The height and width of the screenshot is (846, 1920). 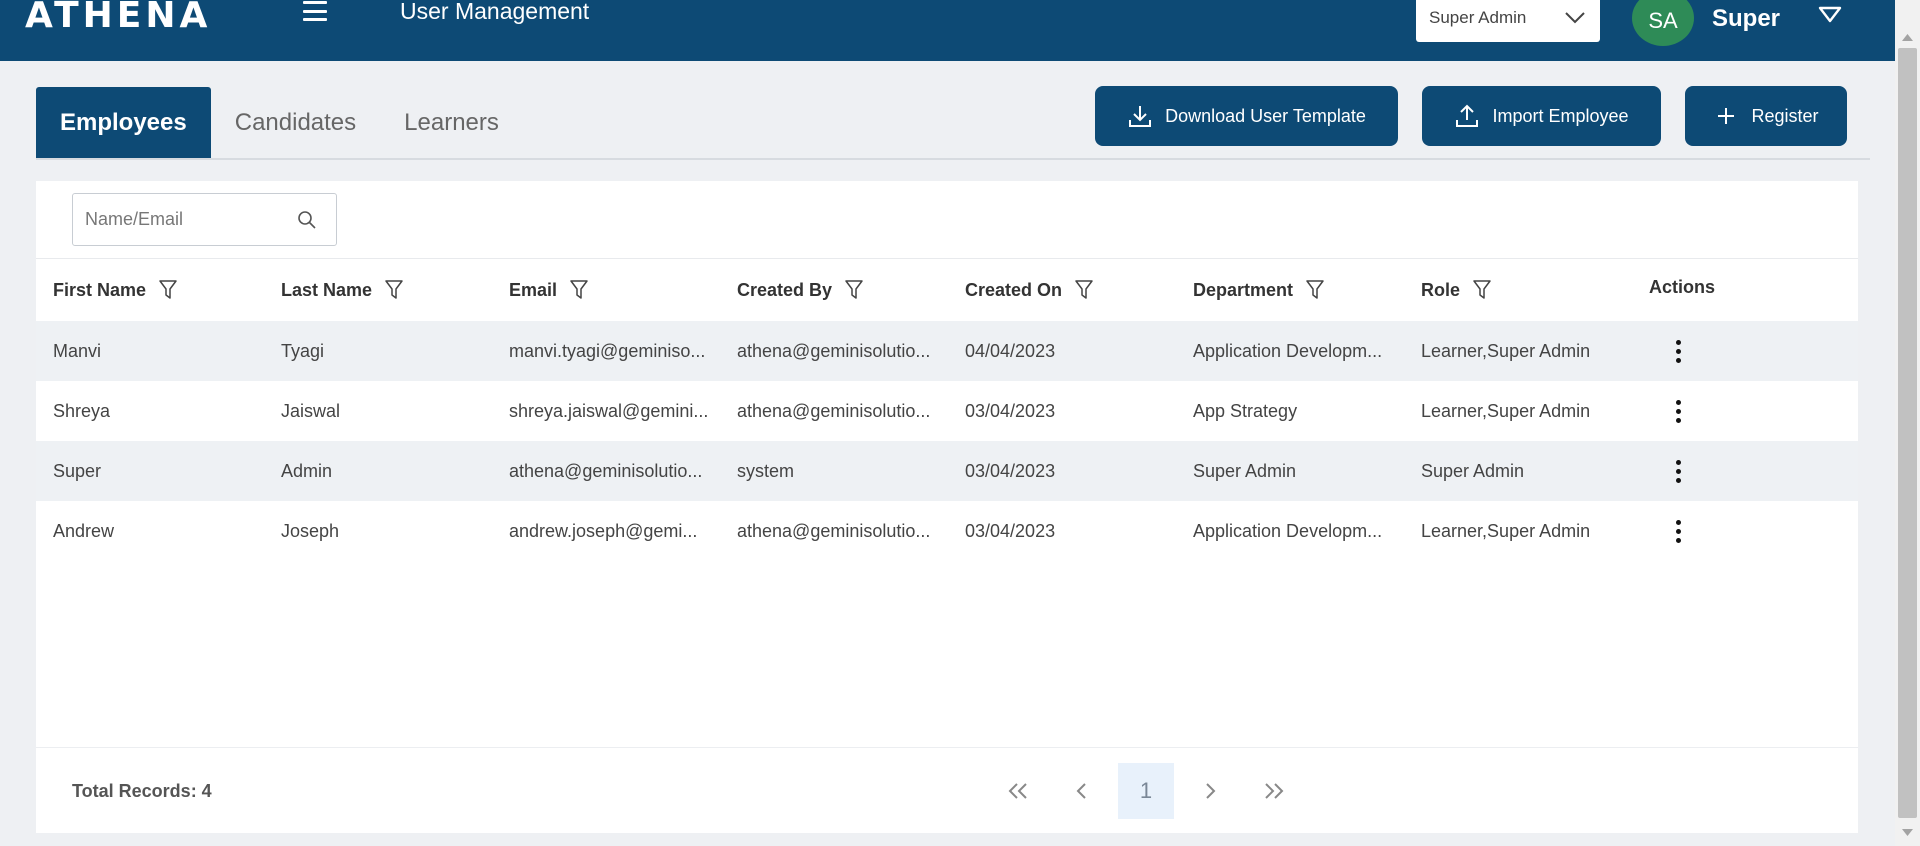 I want to click on chevron-right-icon, so click(x=1211, y=791).